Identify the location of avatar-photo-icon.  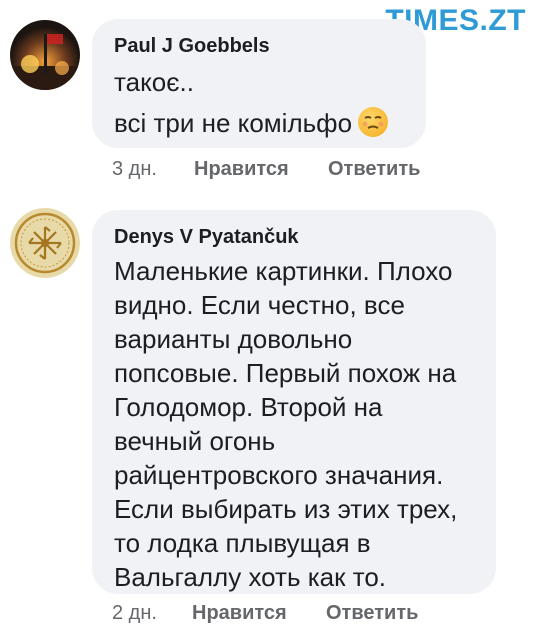
(45, 55).